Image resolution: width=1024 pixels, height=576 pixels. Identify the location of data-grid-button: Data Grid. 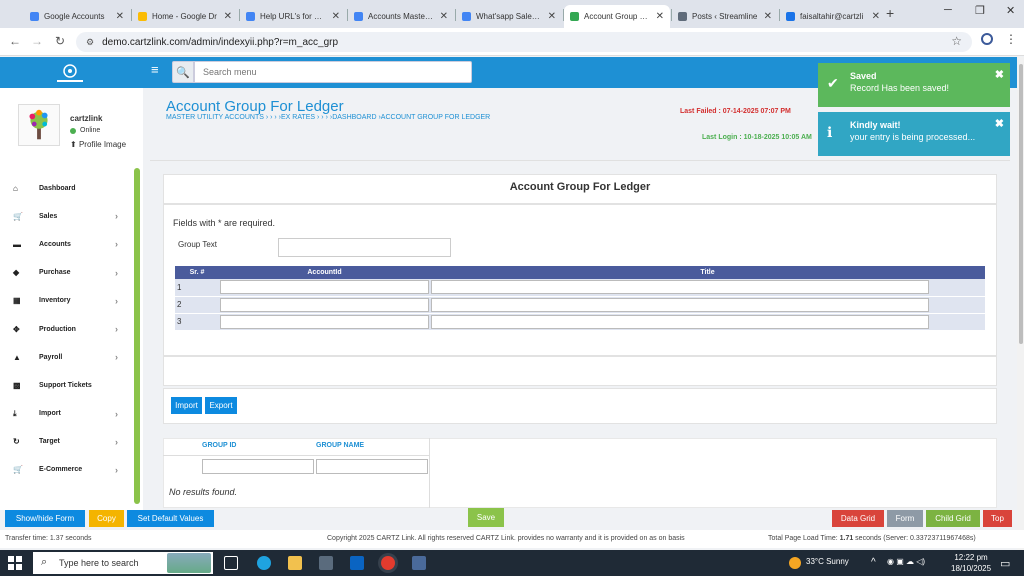
(858, 518).